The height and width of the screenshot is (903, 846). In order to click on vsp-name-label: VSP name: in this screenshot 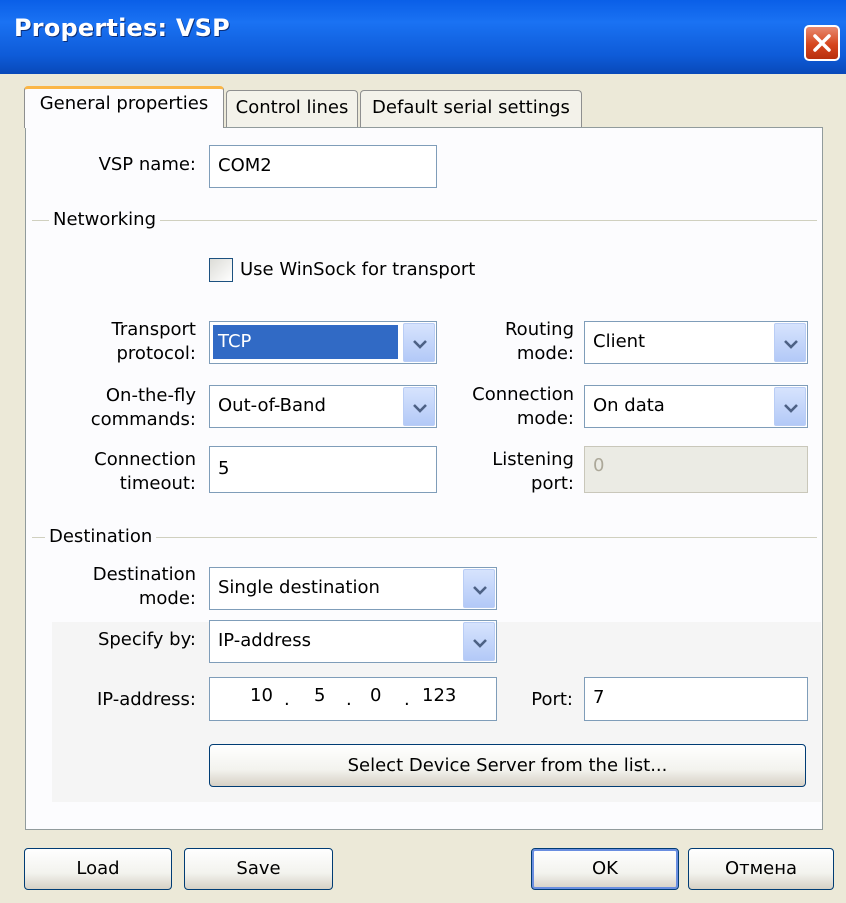, I will do `click(147, 164)`.